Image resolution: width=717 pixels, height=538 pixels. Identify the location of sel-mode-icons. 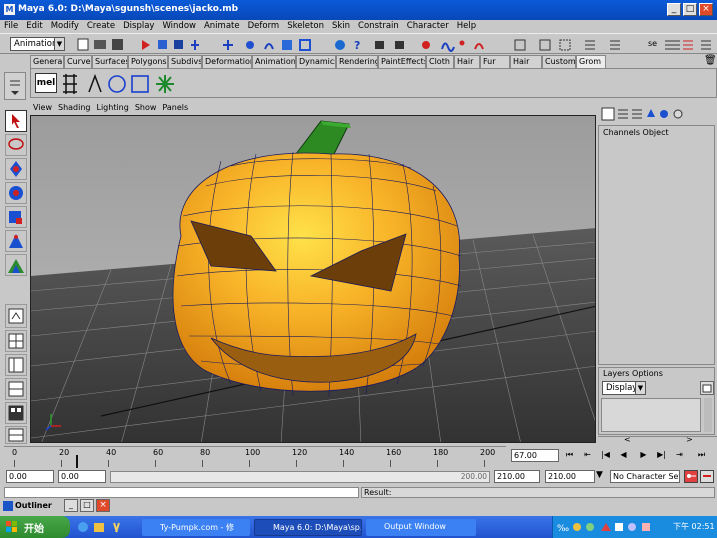
(688, 45).